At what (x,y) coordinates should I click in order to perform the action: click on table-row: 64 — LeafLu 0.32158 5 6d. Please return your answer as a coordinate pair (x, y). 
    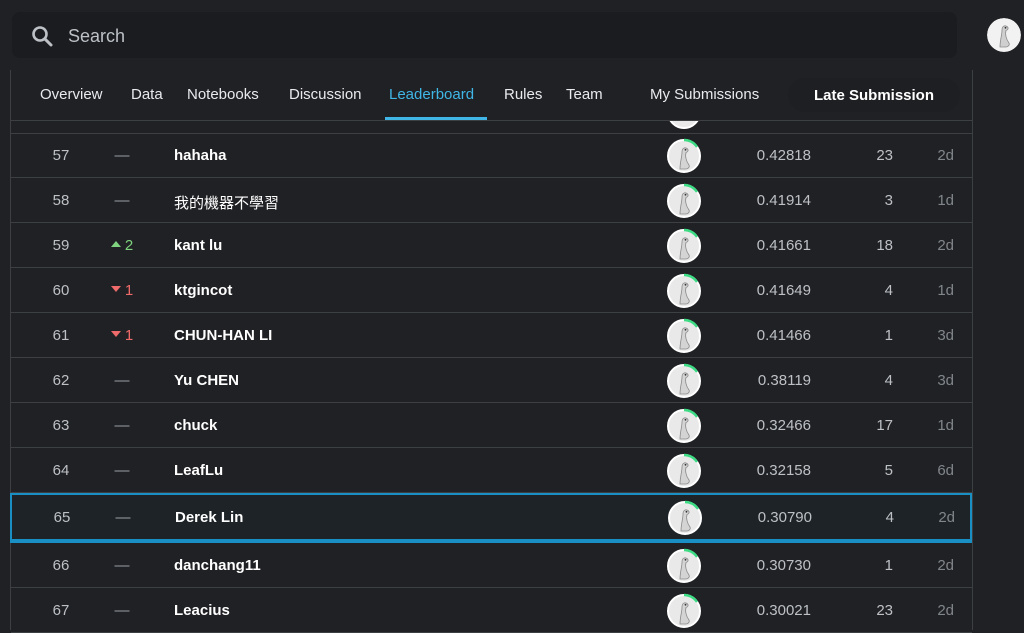
    Looking at the image, I should click on (491, 471).